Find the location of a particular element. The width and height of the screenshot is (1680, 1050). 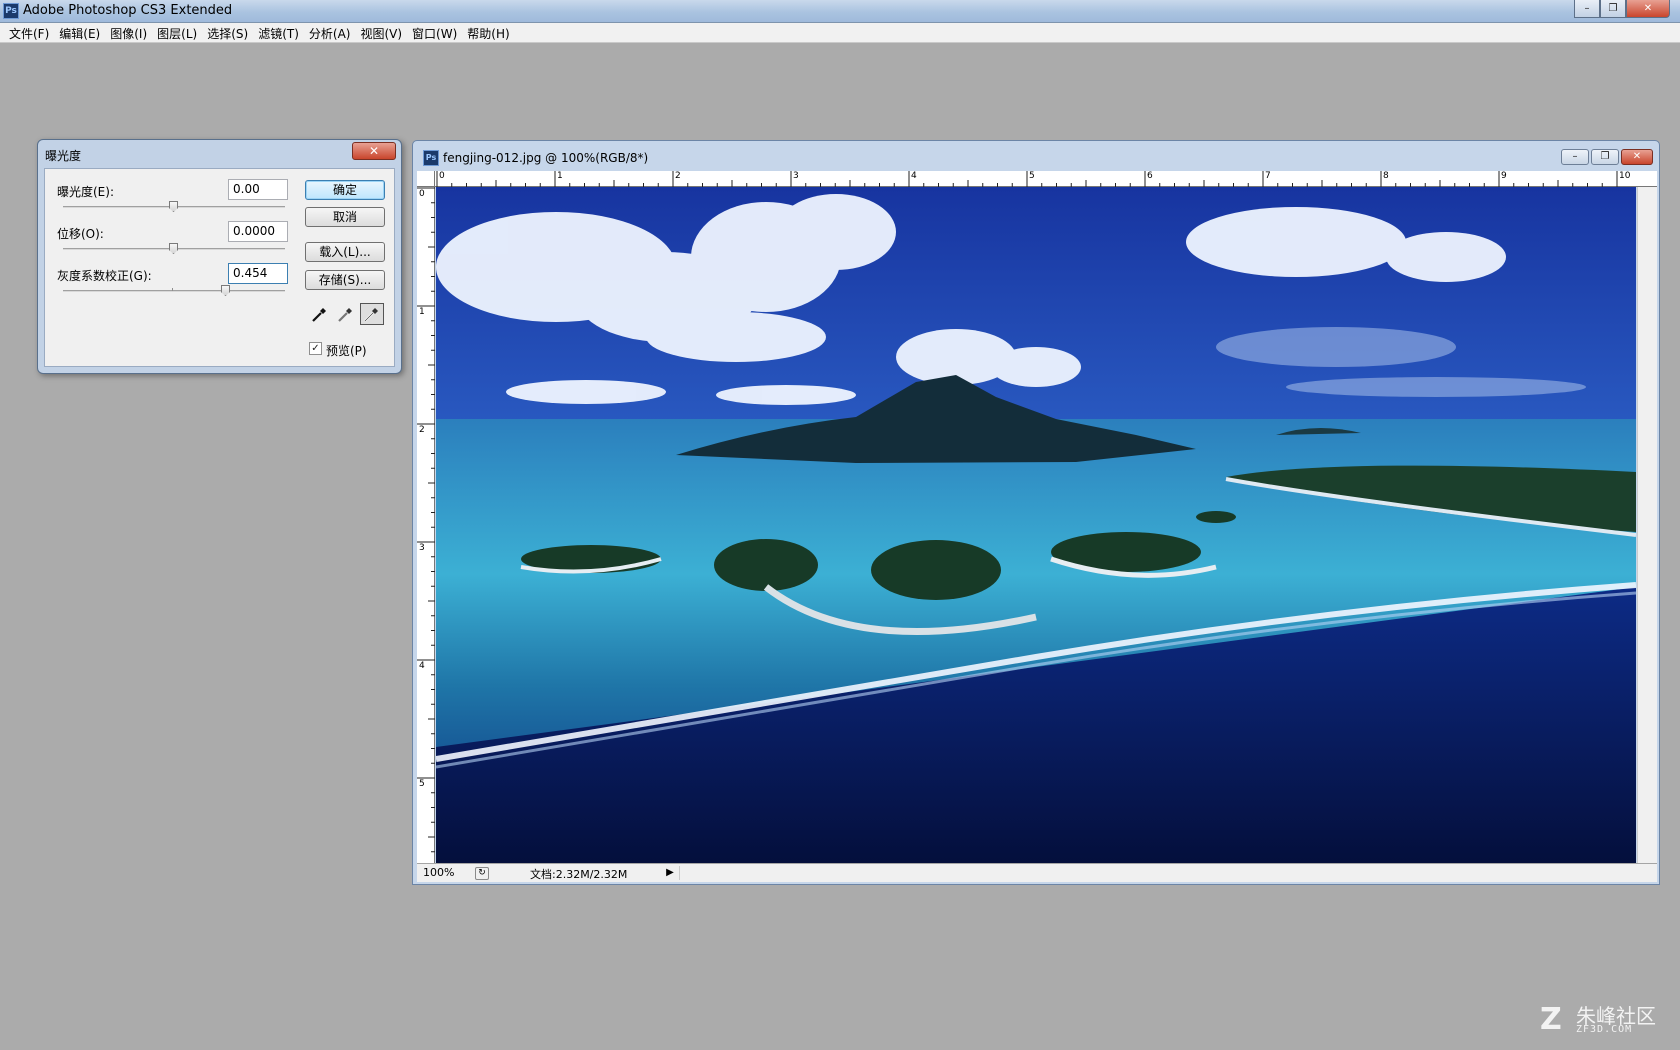

photoshop-logo-icon: Ps is located at coordinates (11, 11).